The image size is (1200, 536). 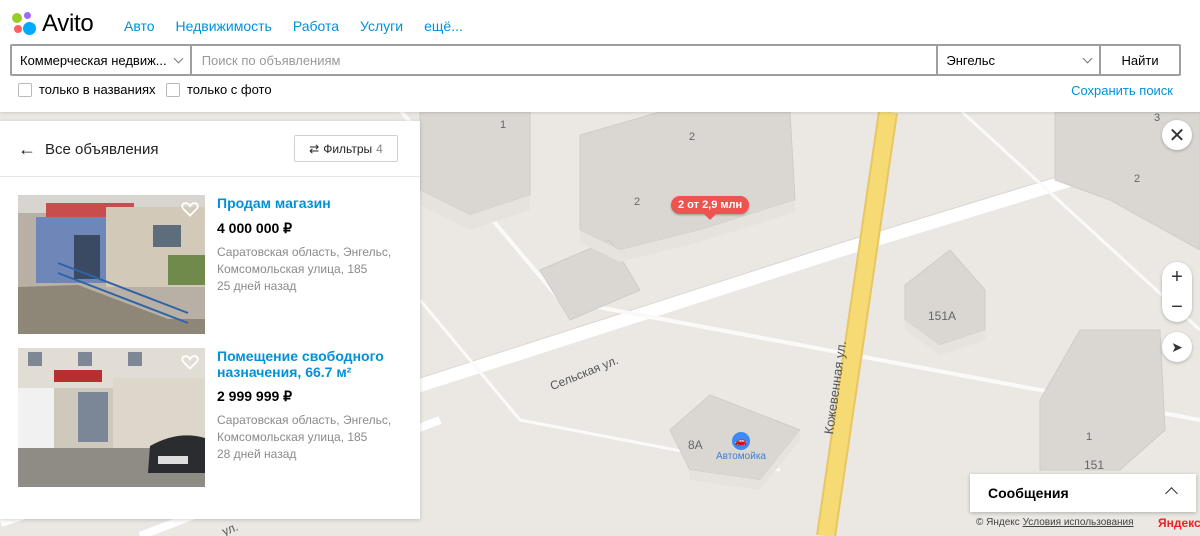 I want to click on only-titles-checkbox-row: только в названиях, so click(x=87, y=89).